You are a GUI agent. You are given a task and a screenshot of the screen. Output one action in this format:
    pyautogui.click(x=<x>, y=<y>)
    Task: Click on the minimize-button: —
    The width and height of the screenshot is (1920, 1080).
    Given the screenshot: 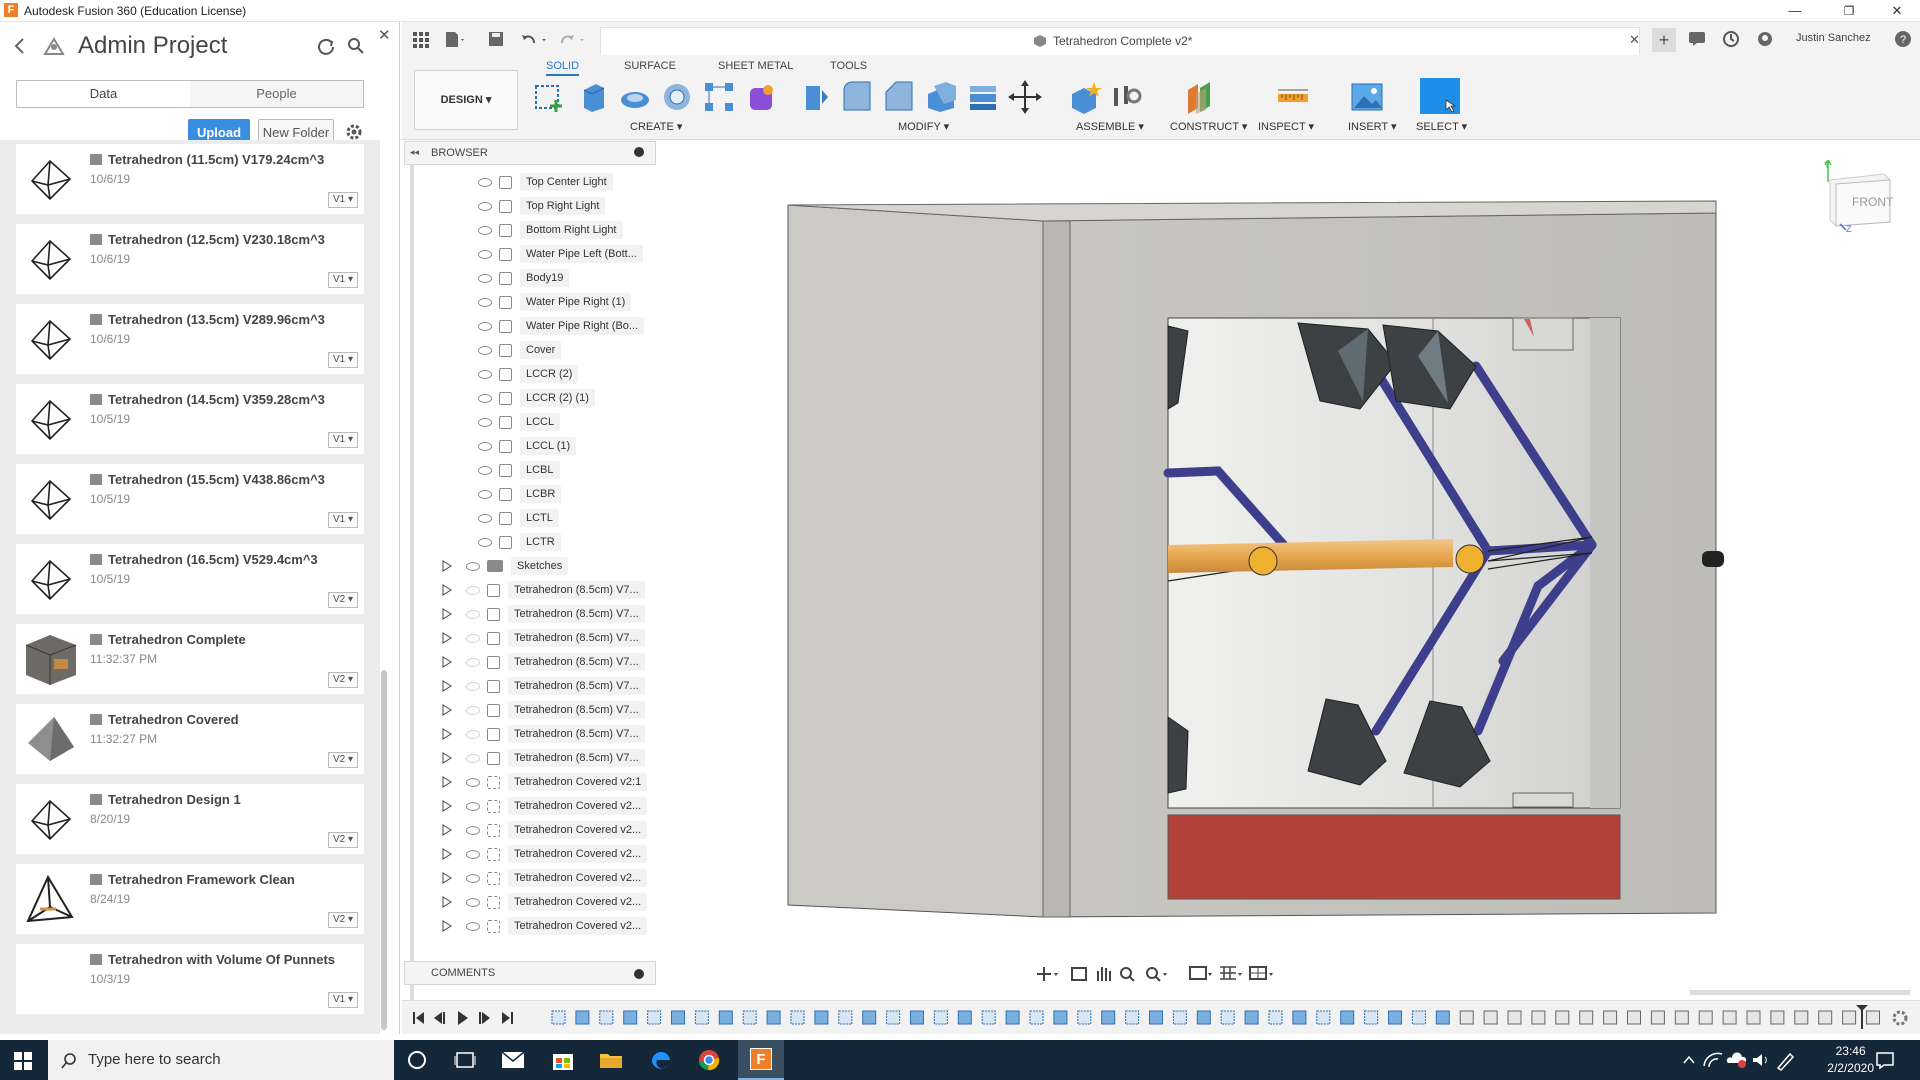 What is the action you would take?
    pyautogui.click(x=1795, y=11)
    